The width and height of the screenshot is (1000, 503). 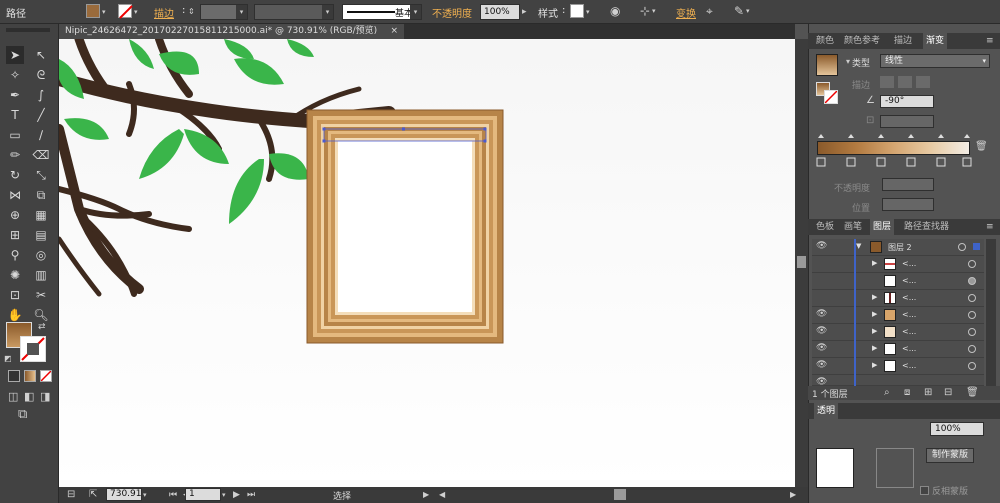 What do you see at coordinates (15, 275) in the screenshot?
I see `symbol-sprayer-tool-icon: ✺` at bounding box center [15, 275].